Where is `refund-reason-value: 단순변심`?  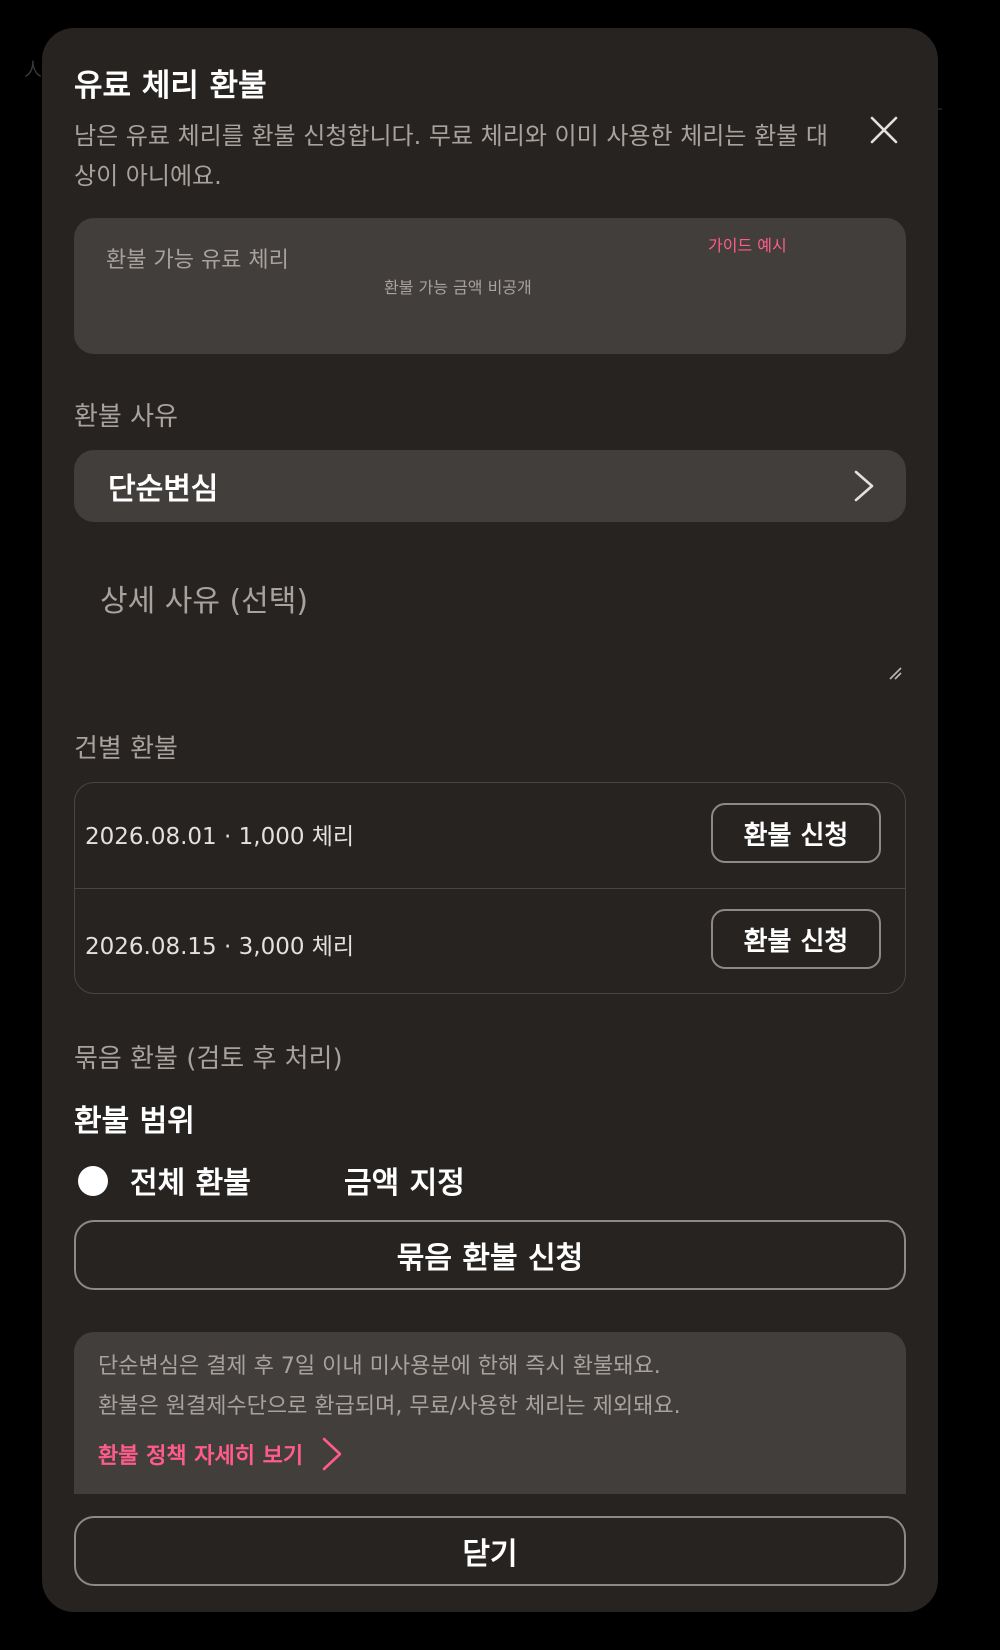 refund-reason-value: 단순변심 is located at coordinates (163, 489).